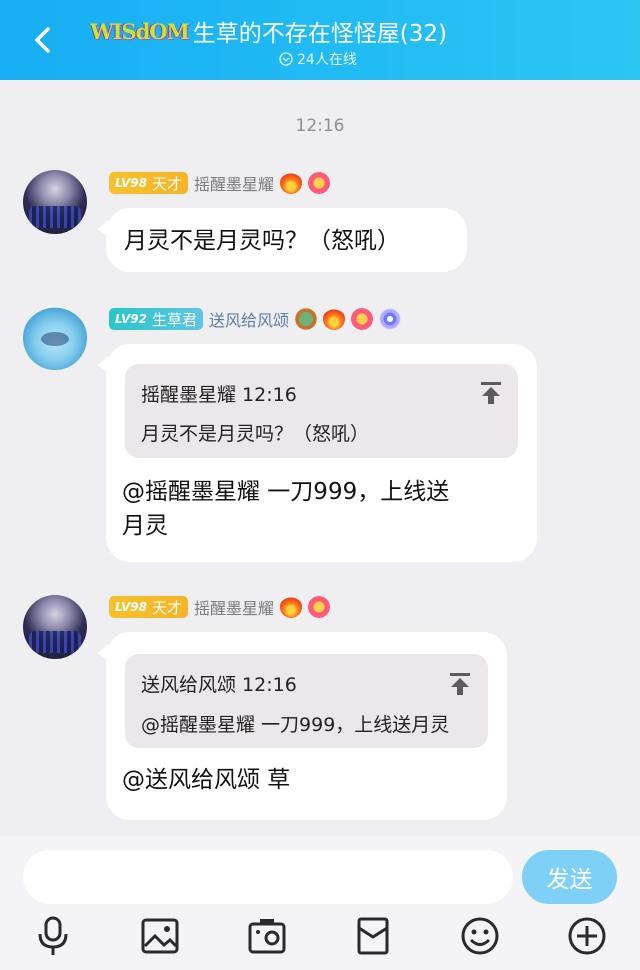  I want to click on sender-meta: LV92 生草君 送风给风颂, so click(255, 319).